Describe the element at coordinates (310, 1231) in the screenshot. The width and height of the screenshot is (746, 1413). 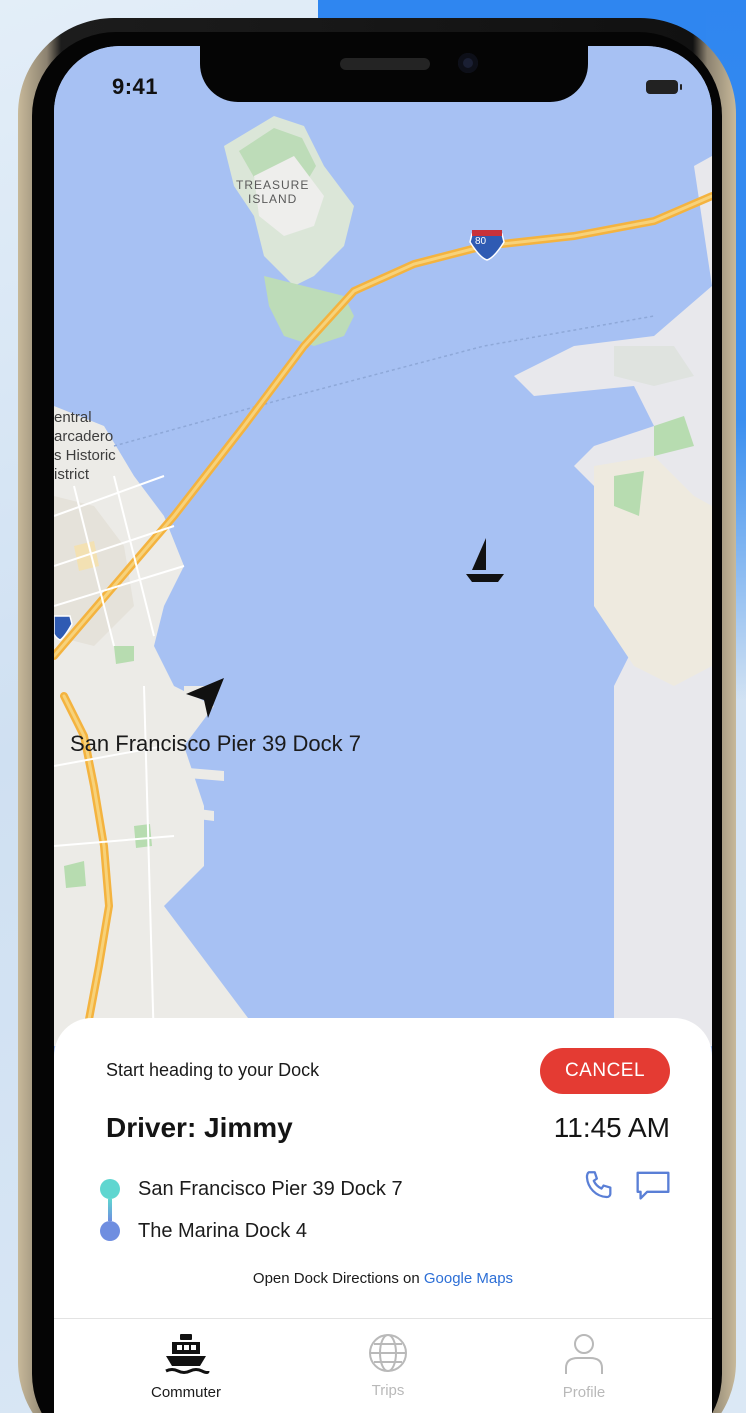
I see `stop-destination: The Marina Dock 4` at that location.